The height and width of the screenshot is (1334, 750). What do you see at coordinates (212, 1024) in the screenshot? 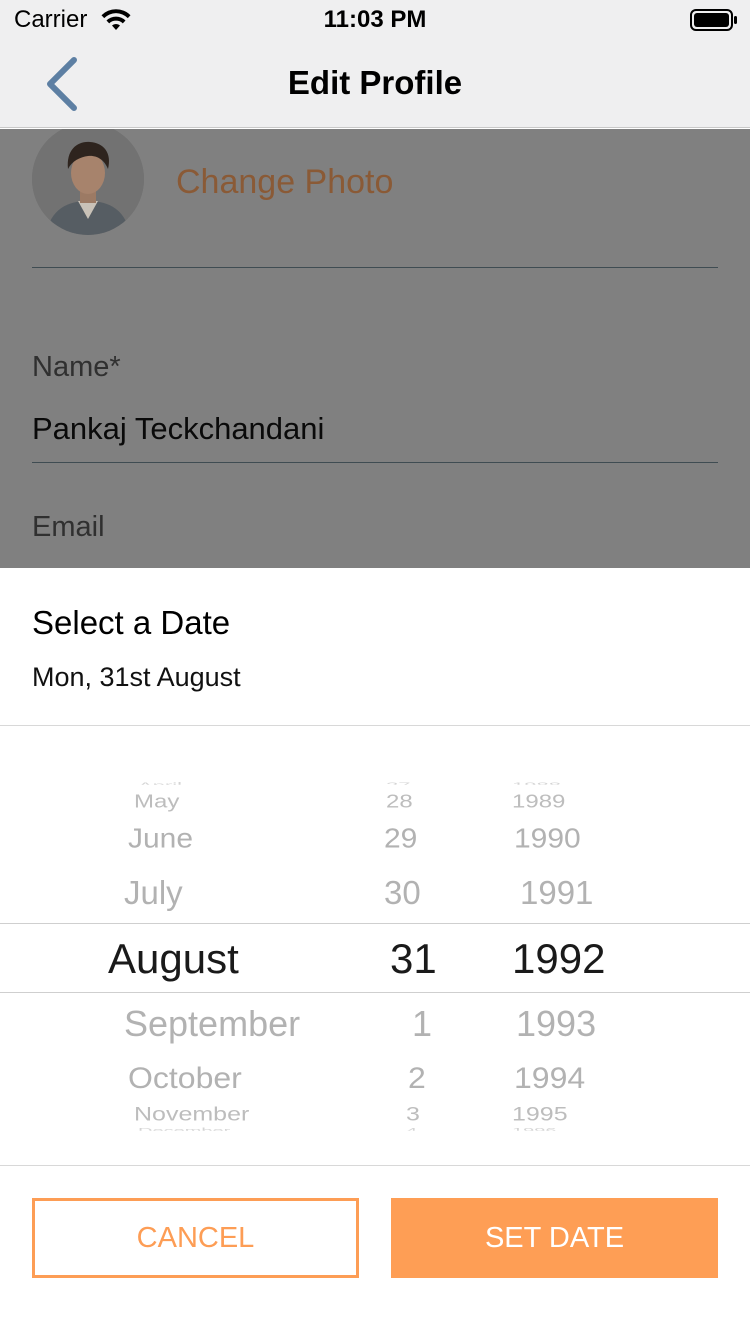
I see `month-option: September` at bounding box center [212, 1024].